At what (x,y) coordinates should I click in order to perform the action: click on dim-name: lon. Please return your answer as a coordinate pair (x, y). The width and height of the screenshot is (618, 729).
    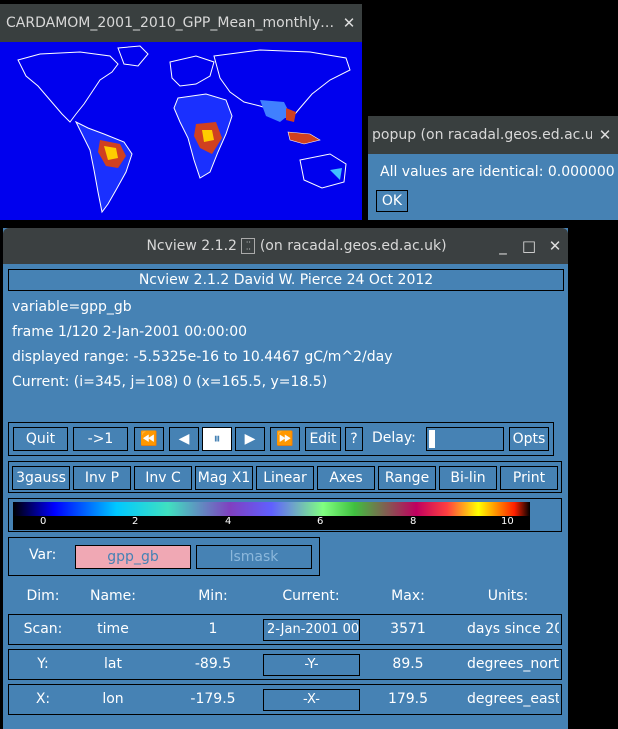
    Looking at the image, I should click on (113, 699).